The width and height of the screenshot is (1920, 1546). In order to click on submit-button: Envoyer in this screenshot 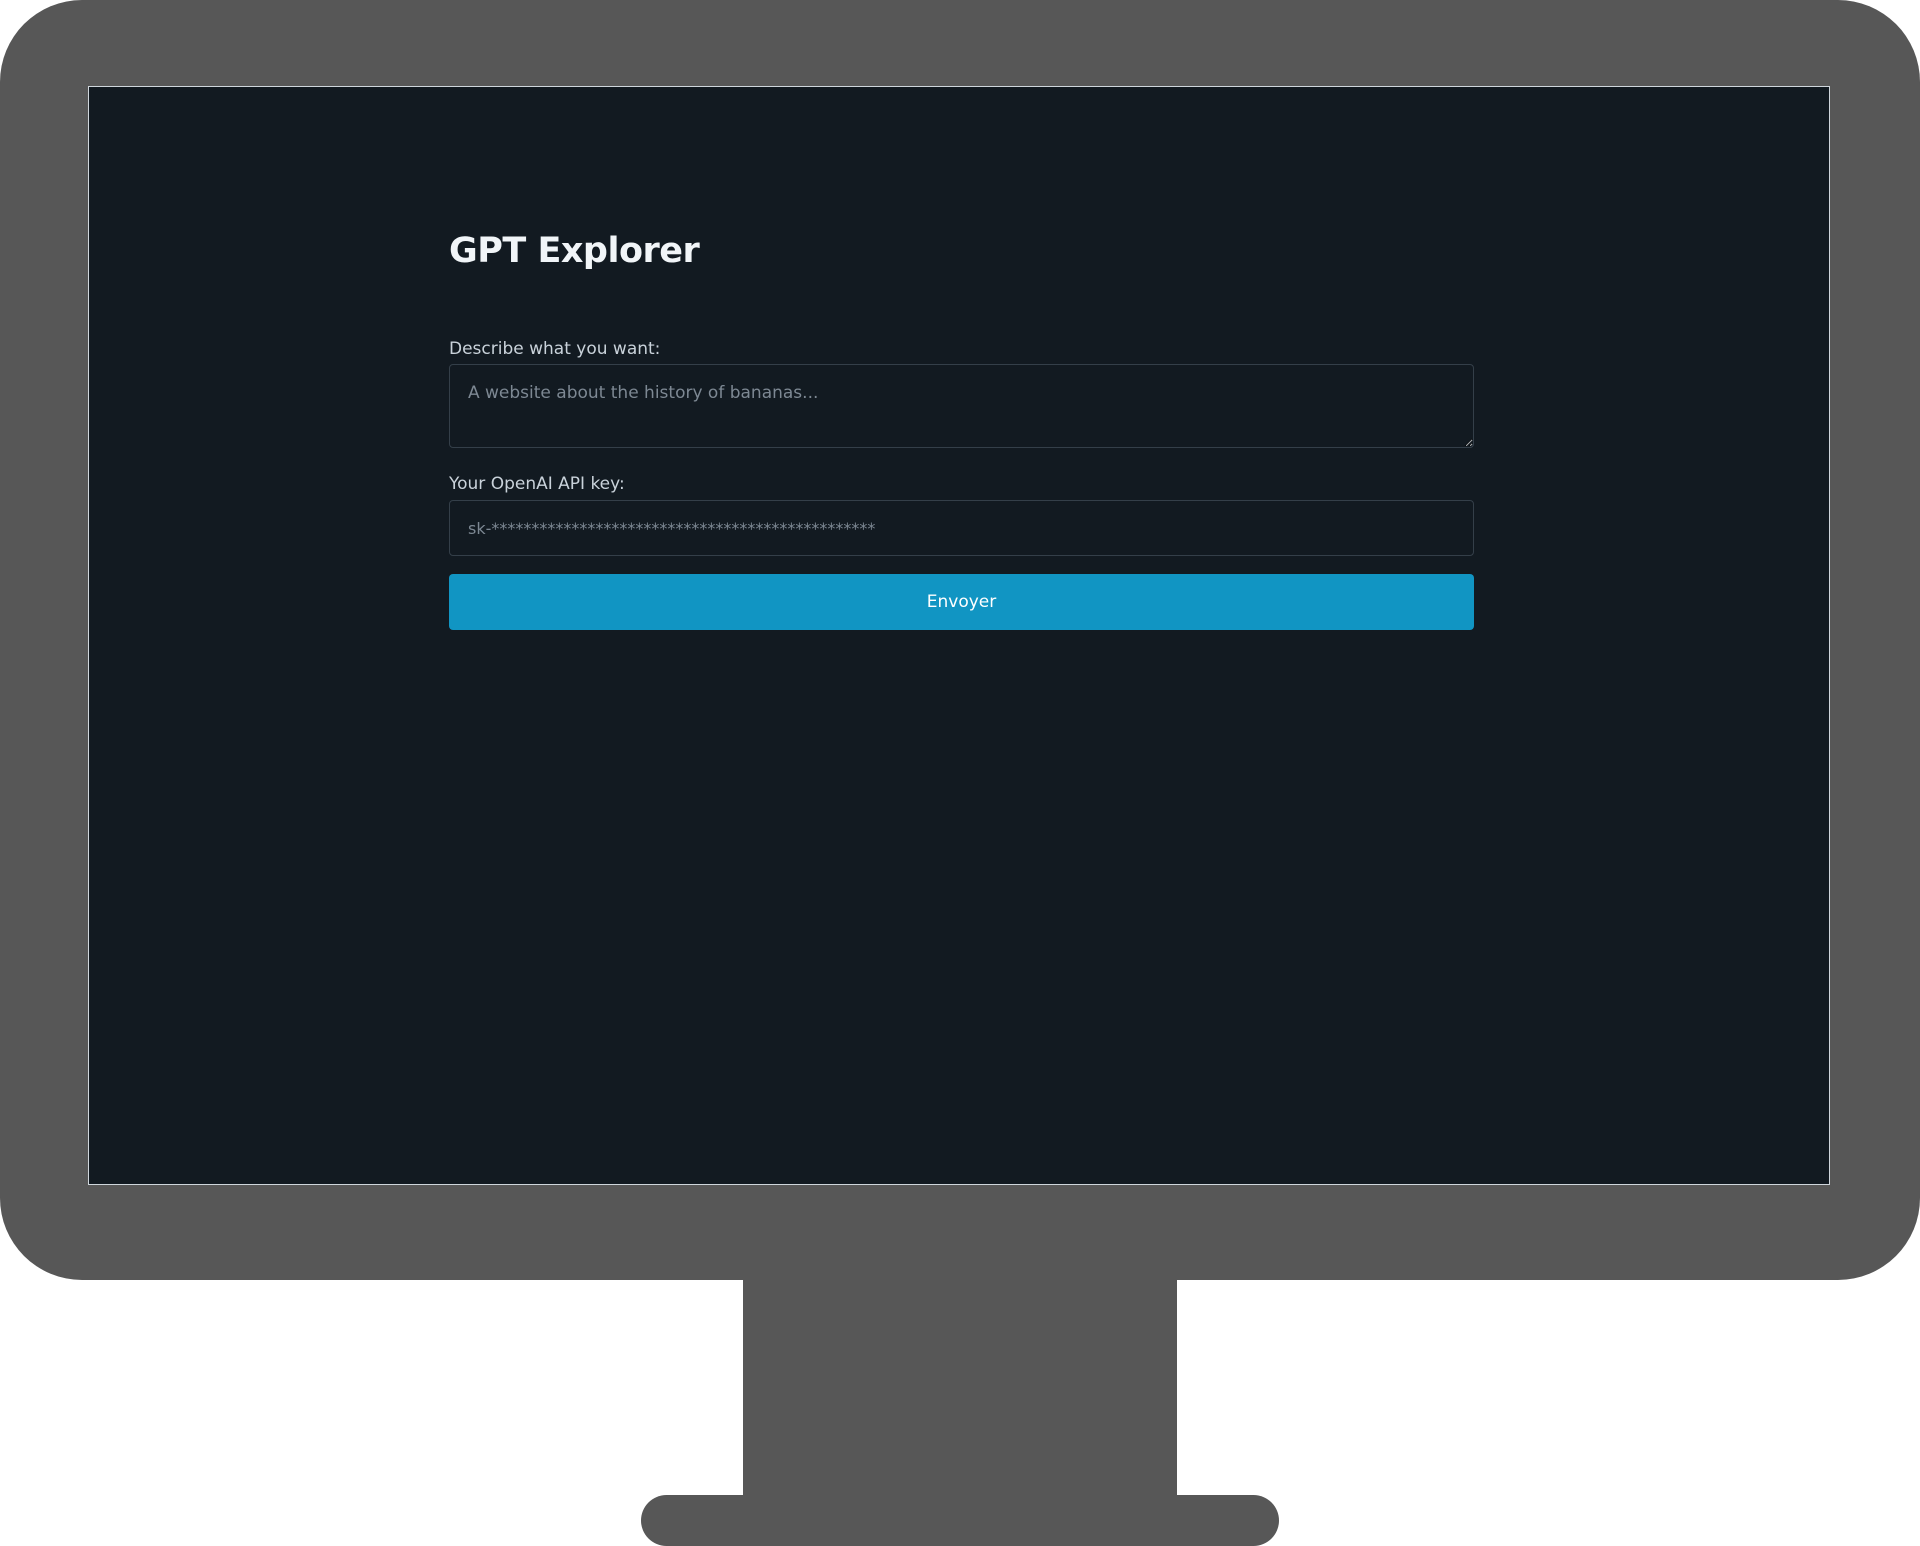, I will do `click(961, 602)`.